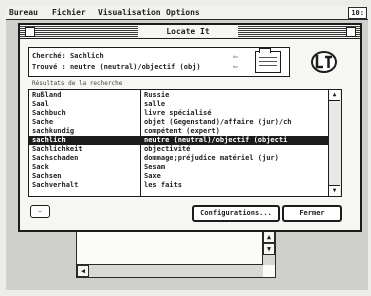 Image resolution: width=371 pixels, height=296 pixels. I want to click on list-item: Sack Sesam, so click(179, 167).